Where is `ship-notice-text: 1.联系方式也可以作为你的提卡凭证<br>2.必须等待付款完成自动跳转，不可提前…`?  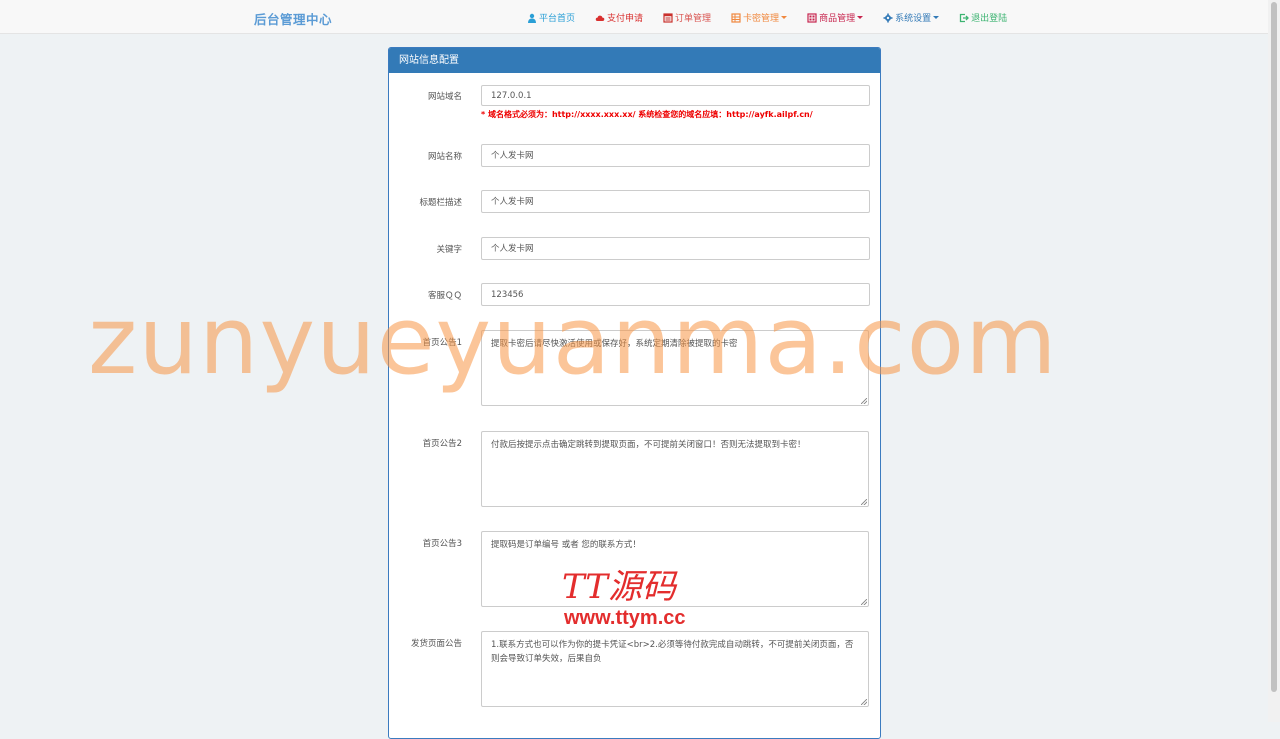 ship-notice-text: 1.联系方式也可以作为你的提卡凭证<br>2.必须等待付款完成自动跳转，不可提前… is located at coordinates (672, 652).